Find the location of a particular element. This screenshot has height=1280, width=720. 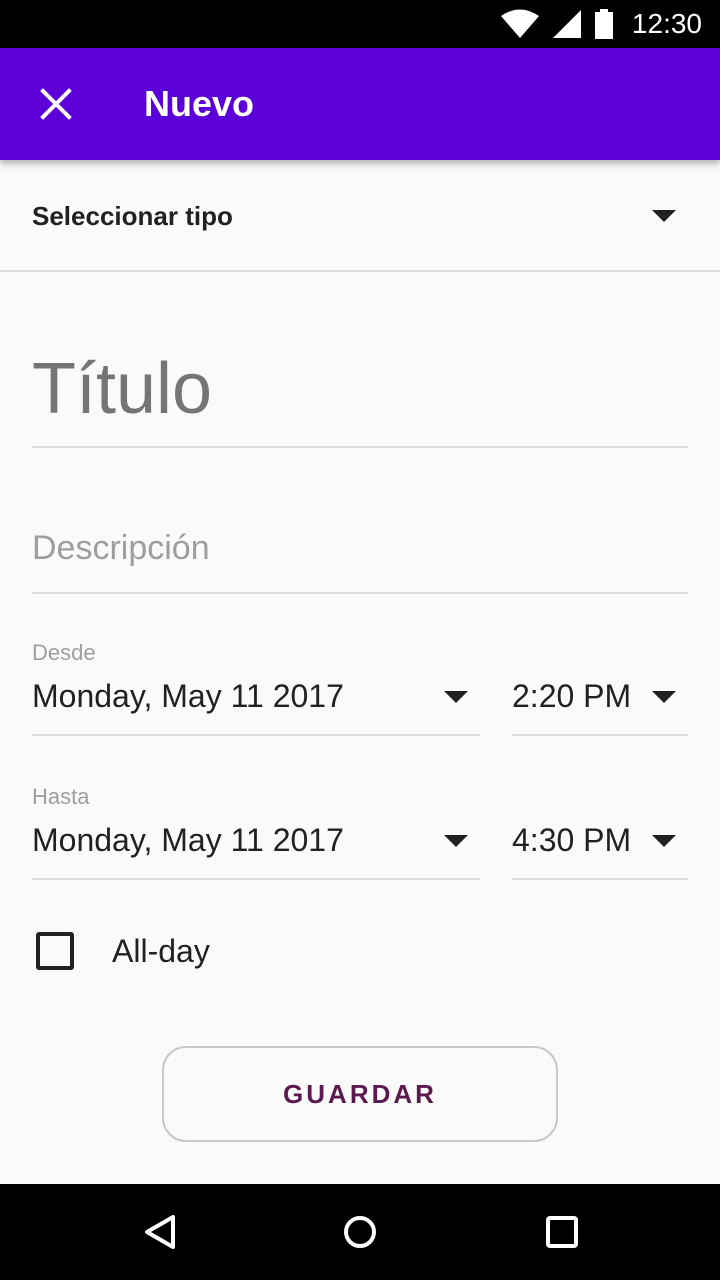

navigation-bar is located at coordinates (360, 1232).